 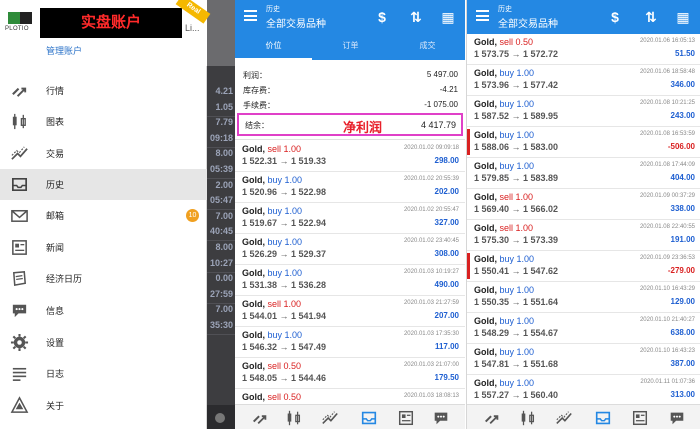 I want to click on tab-deals: 成交, so click(x=427, y=47).